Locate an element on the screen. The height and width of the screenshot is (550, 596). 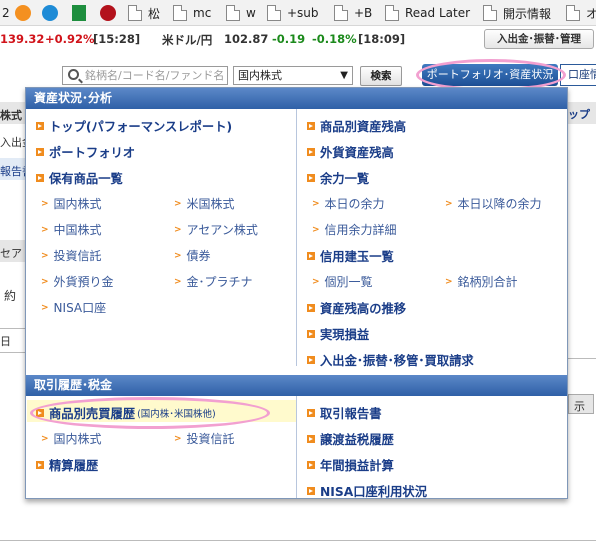
menu-us-stock: > 米国株式 is located at coordinates (204, 203).